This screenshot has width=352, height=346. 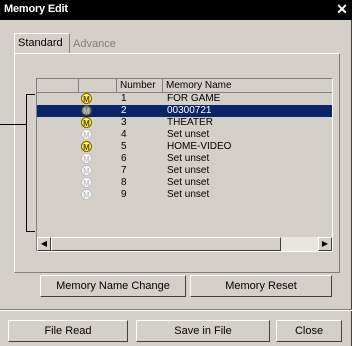 What do you see at coordinates (124, 170) in the screenshot?
I see `memory-number: 7` at bounding box center [124, 170].